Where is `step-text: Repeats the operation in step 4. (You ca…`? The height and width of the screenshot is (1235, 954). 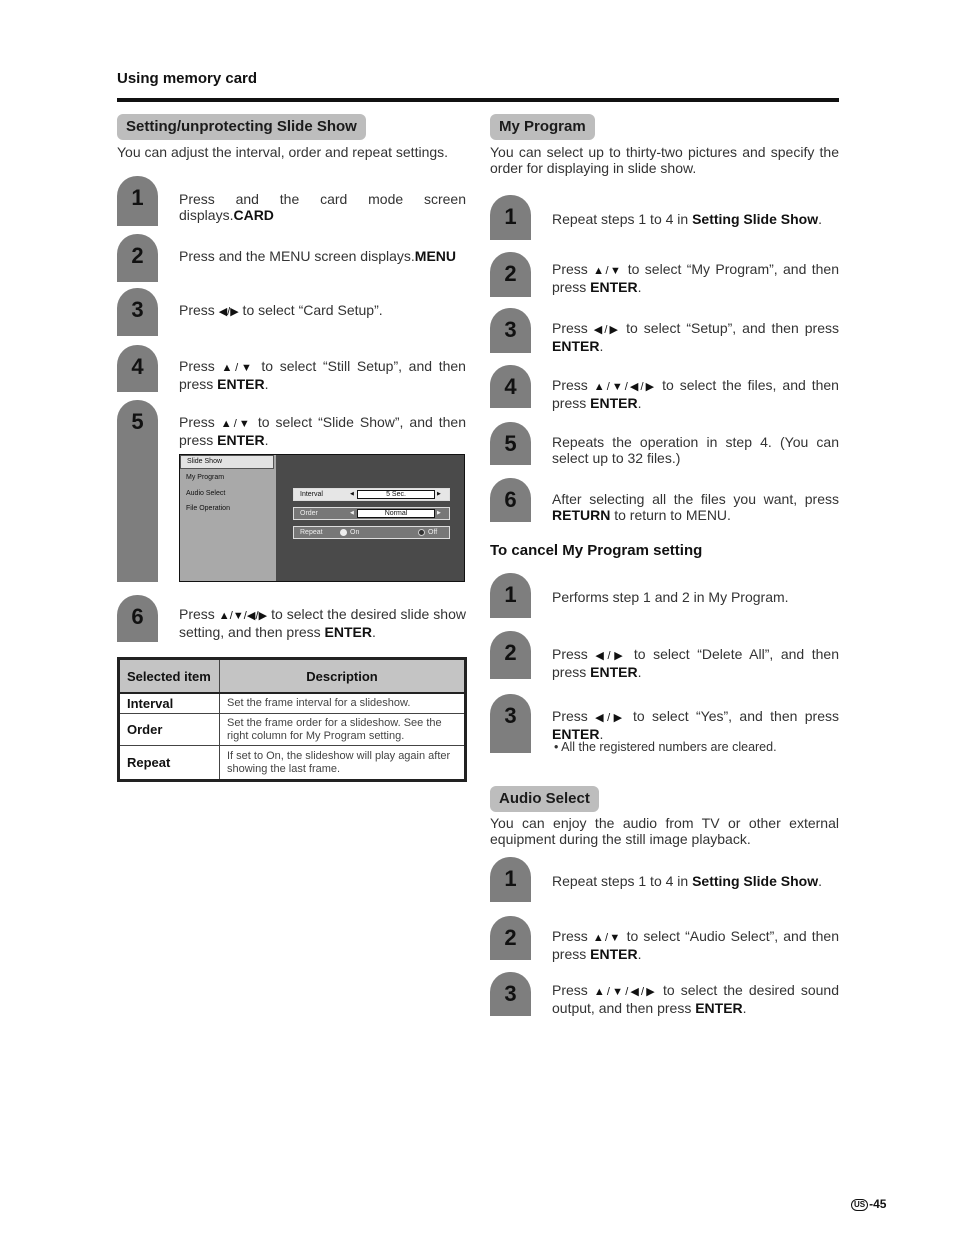
step-text: Repeats the operation in step 4. (You ca… is located at coordinates (695, 450).